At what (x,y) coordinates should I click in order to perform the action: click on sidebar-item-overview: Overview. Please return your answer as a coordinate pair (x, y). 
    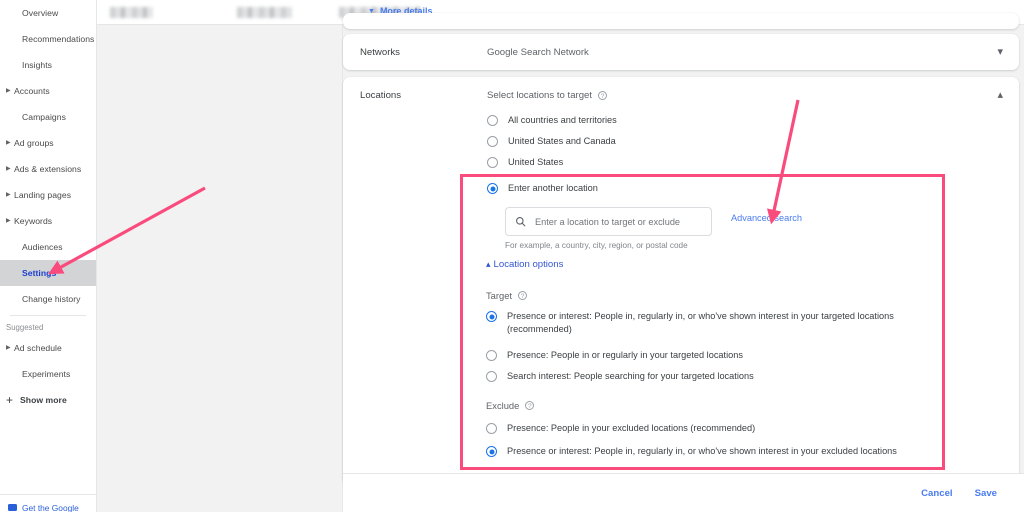
    Looking at the image, I should click on (48, 13).